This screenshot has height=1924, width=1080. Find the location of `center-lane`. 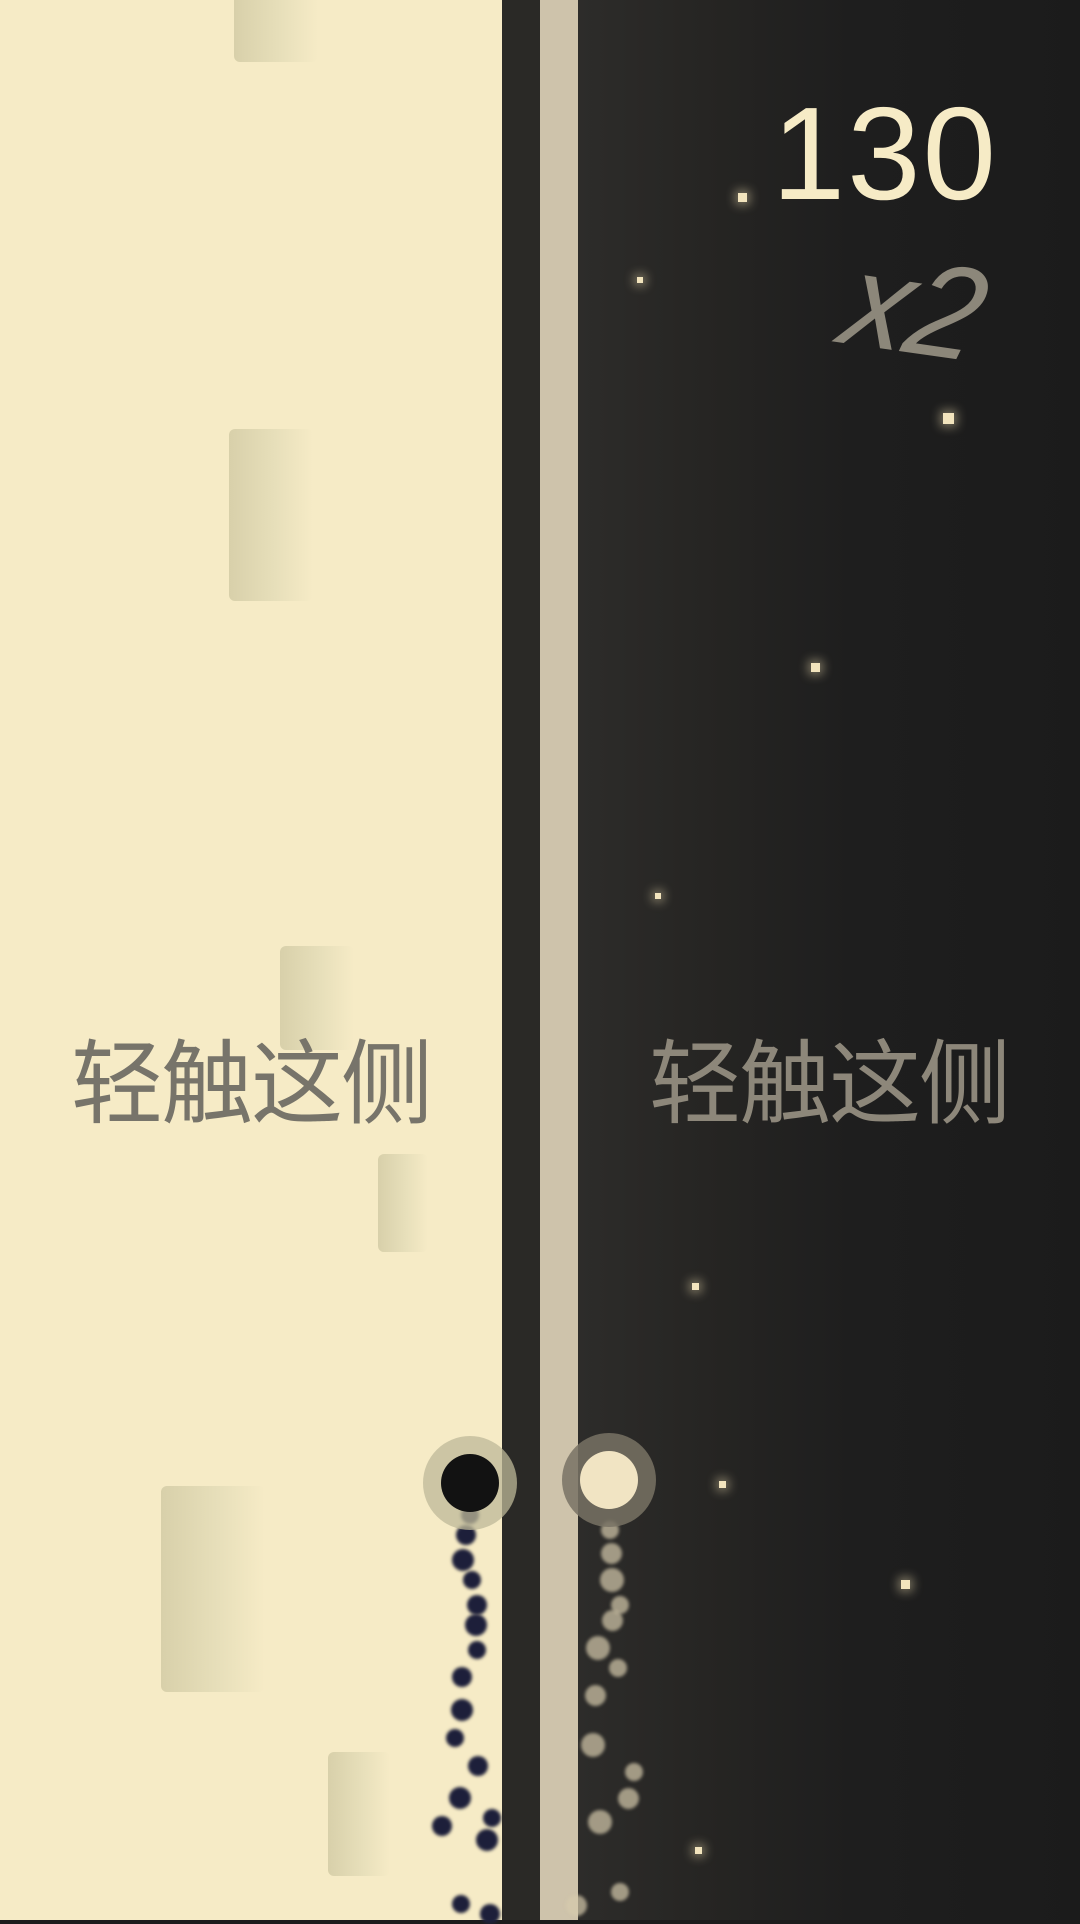

center-lane is located at coordinates (559, 960).